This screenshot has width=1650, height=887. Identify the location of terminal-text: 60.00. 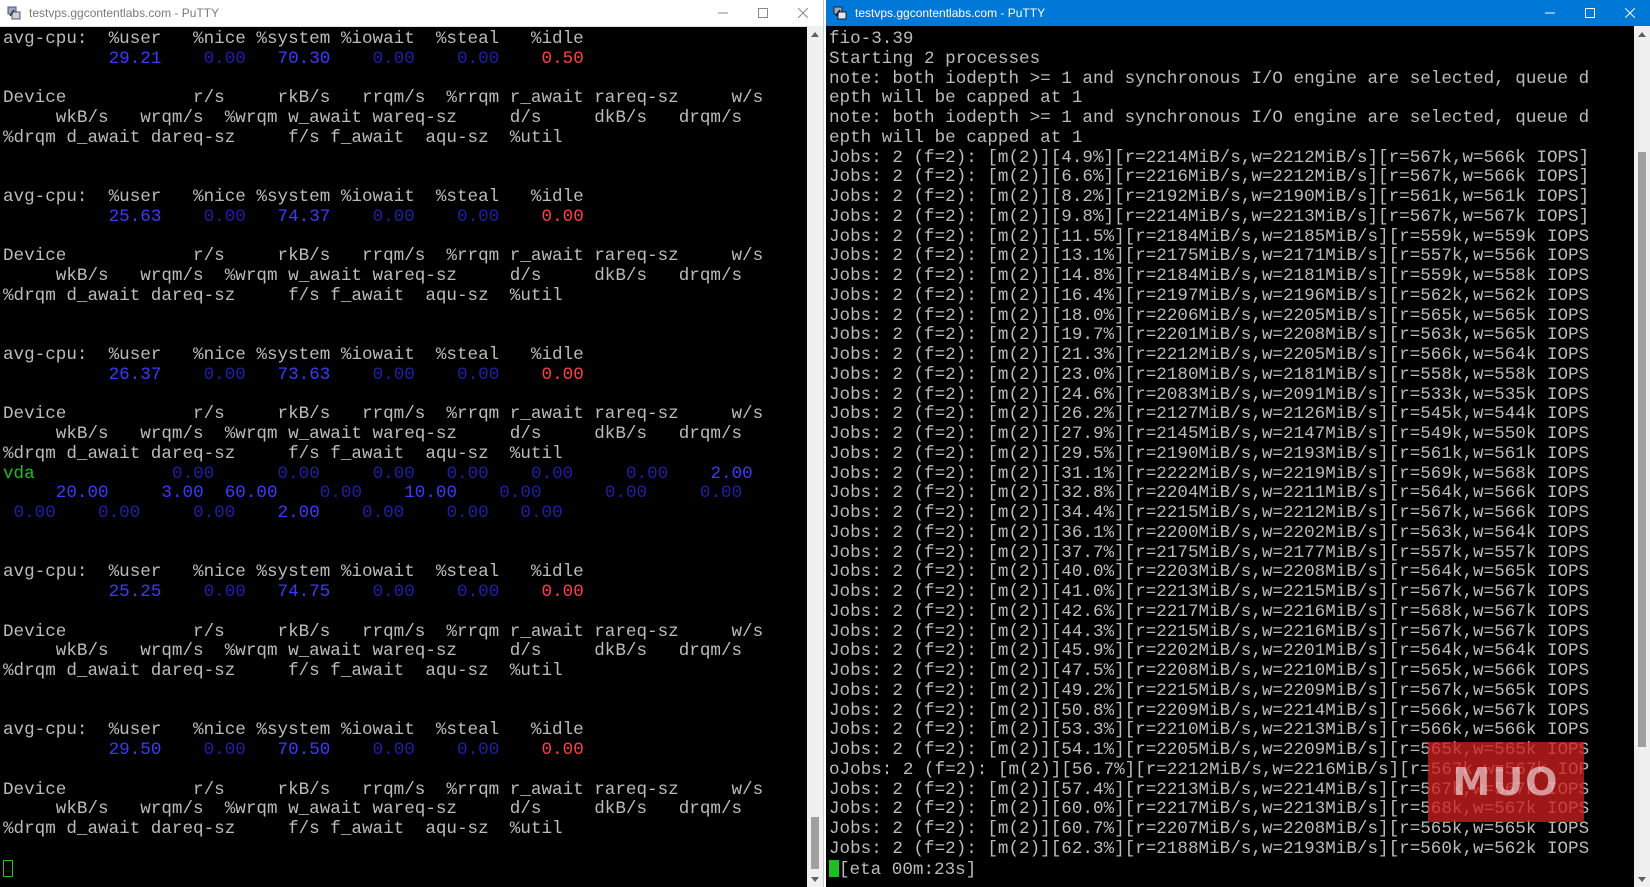
(251, 493).